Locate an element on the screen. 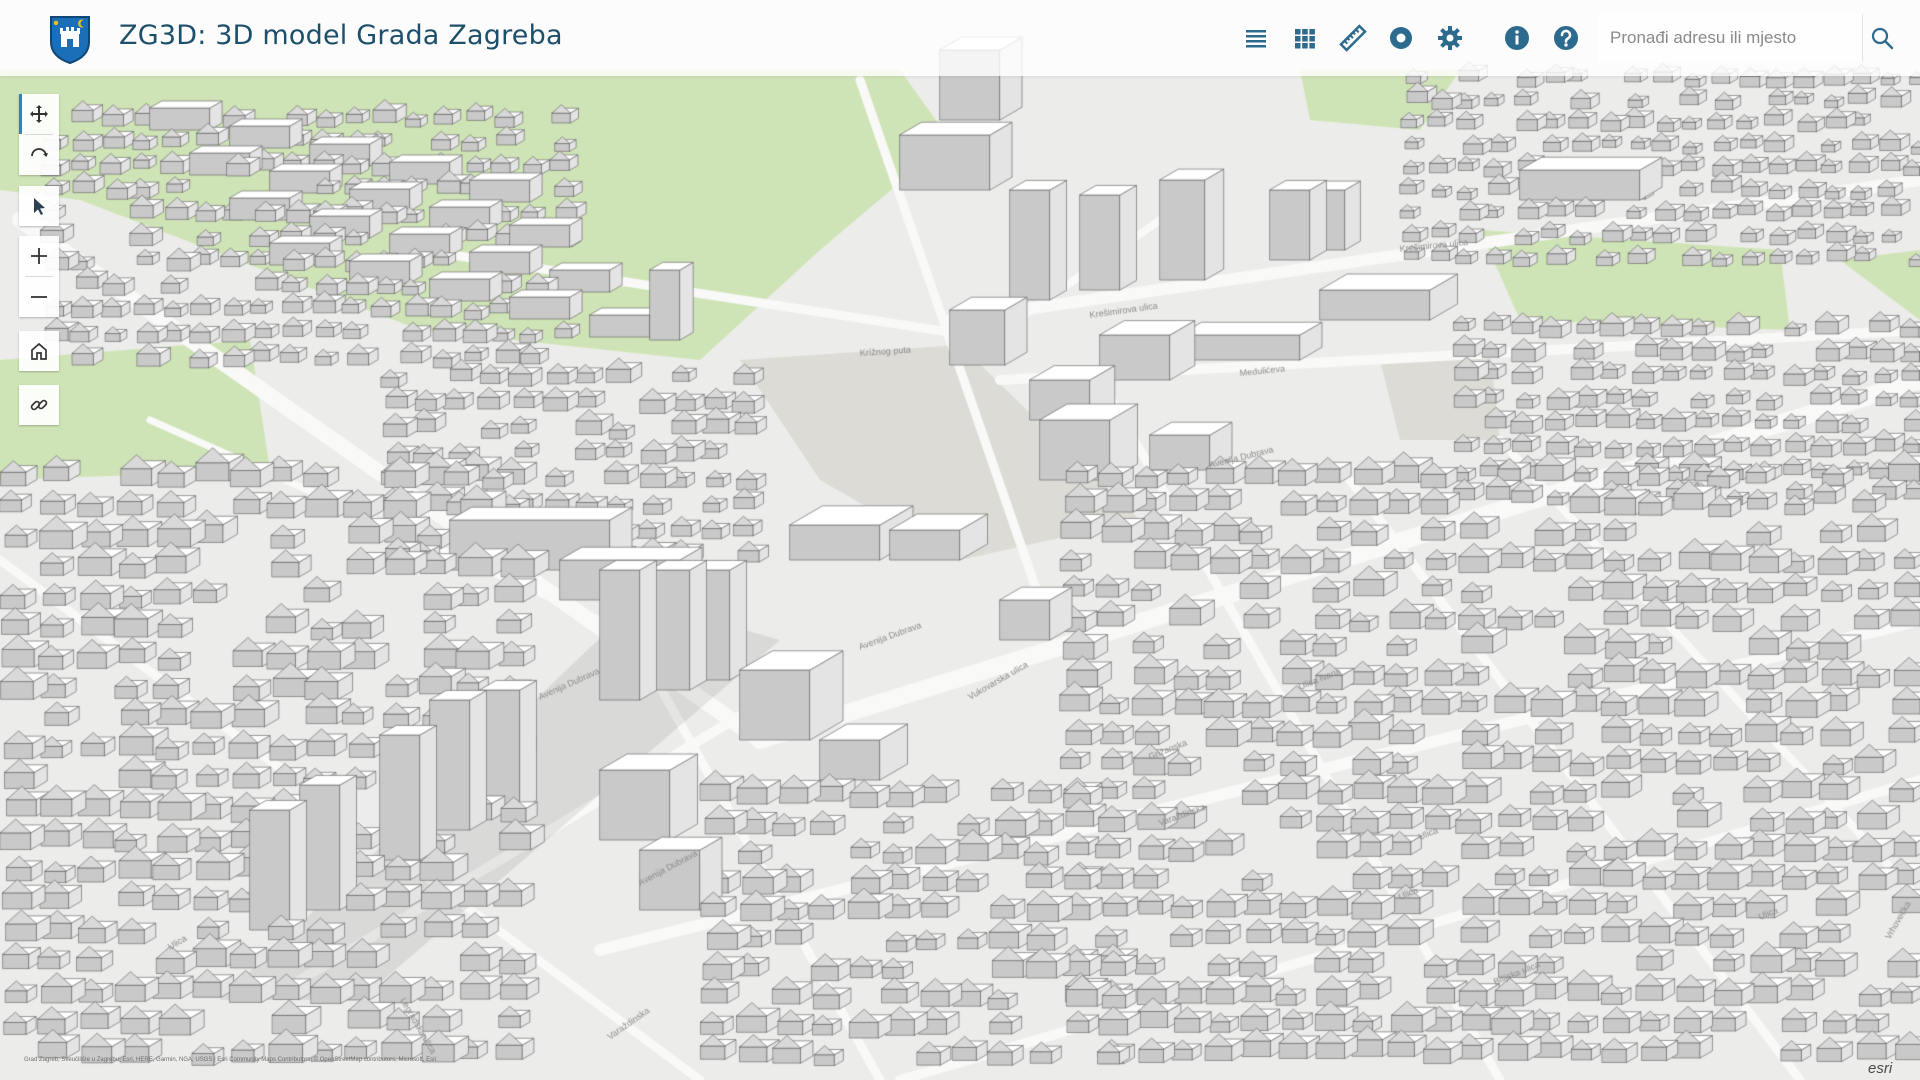 Image resolution: width=1920 pixels, height=1080 pixels. select-pointer-icon is located at coordinates (39, 206).